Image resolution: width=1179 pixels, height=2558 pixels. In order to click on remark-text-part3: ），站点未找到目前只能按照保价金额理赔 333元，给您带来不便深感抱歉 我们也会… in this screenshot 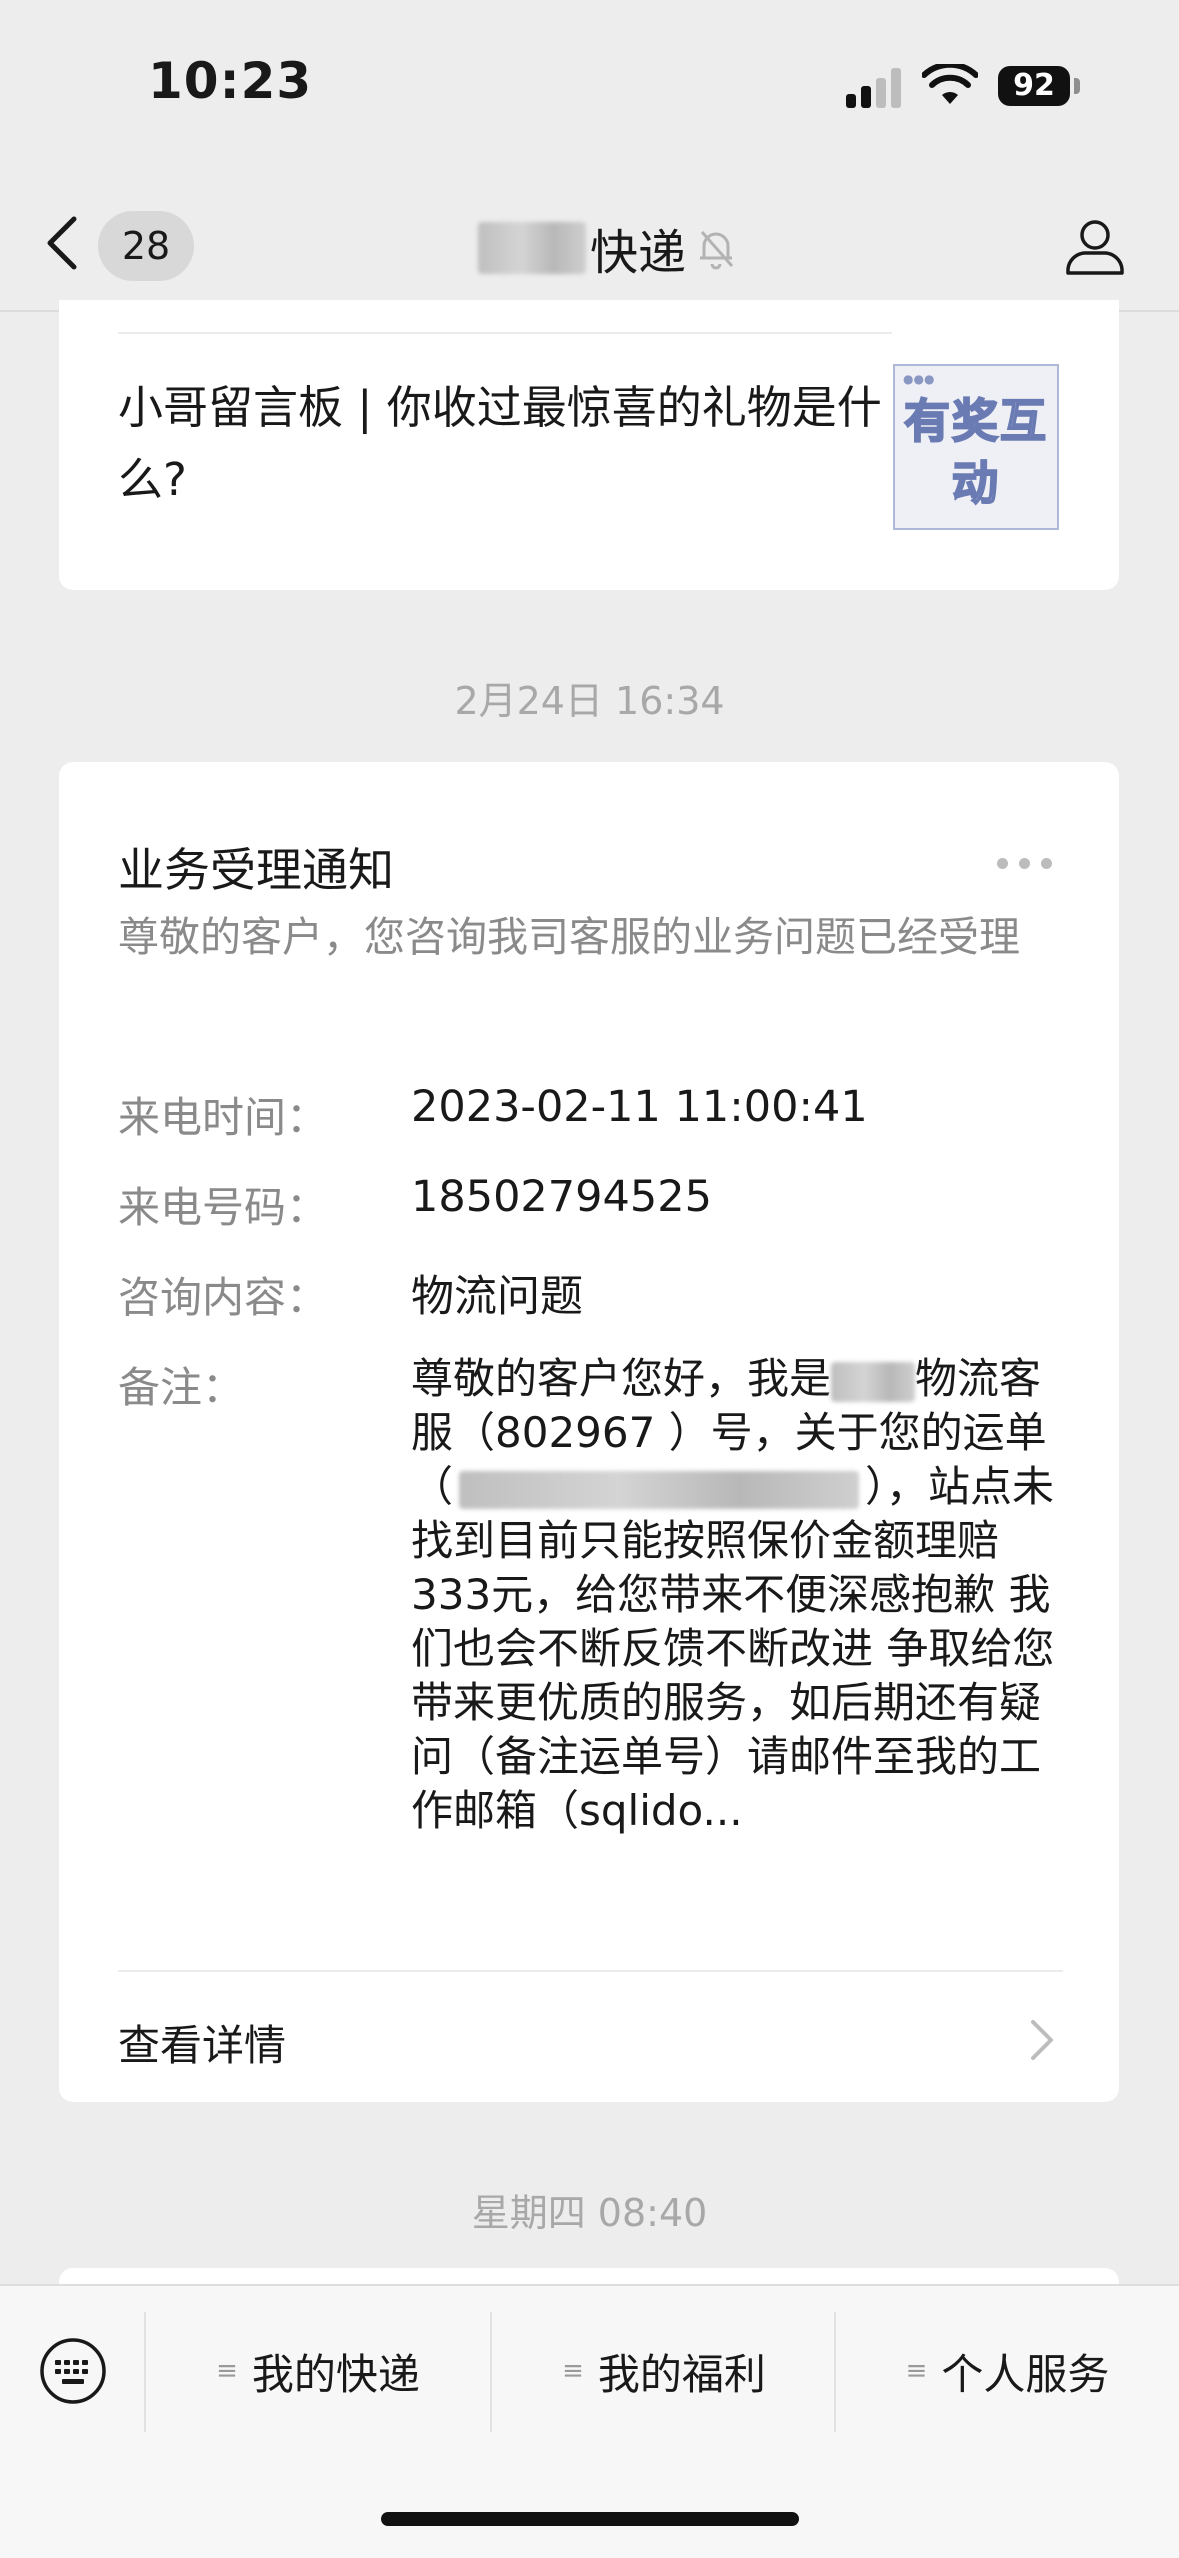, I will do `click(733, 1648)`.